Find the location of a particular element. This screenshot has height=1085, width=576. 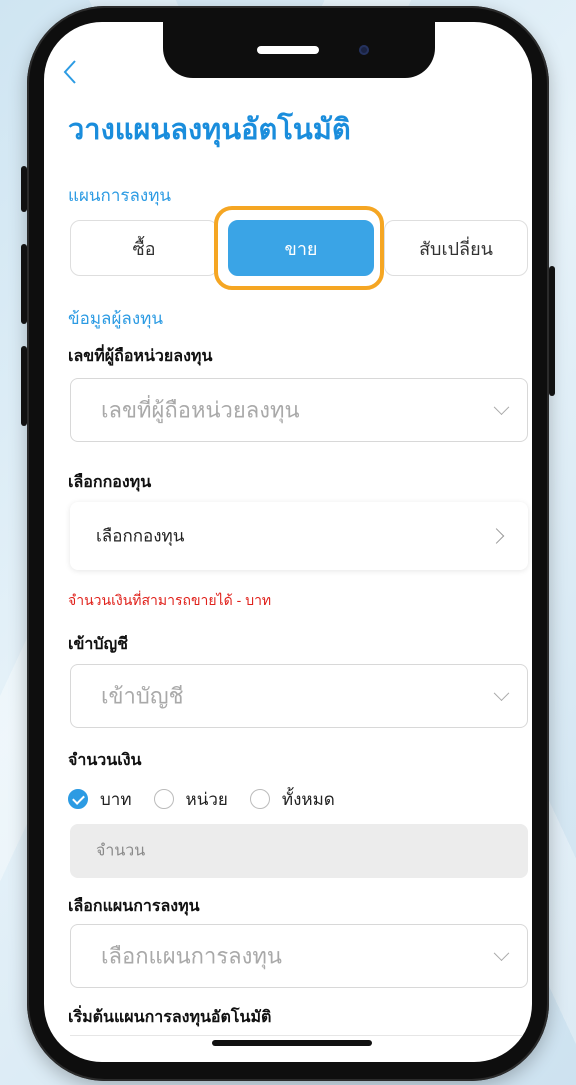

amount-placeholder: จำนวน is located at coordinates (121, 851).